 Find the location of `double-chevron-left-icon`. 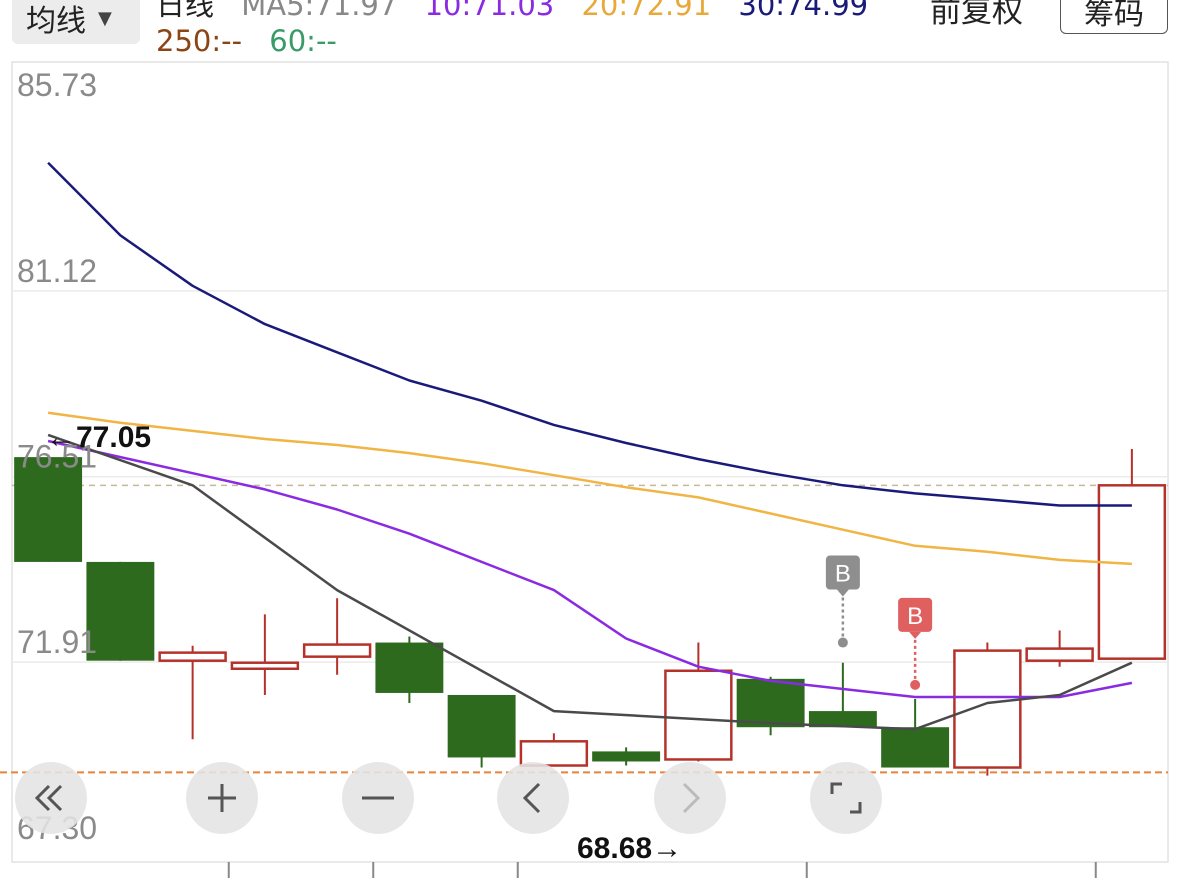

double-chevron-left-icon is located at coordinates (48, 798).